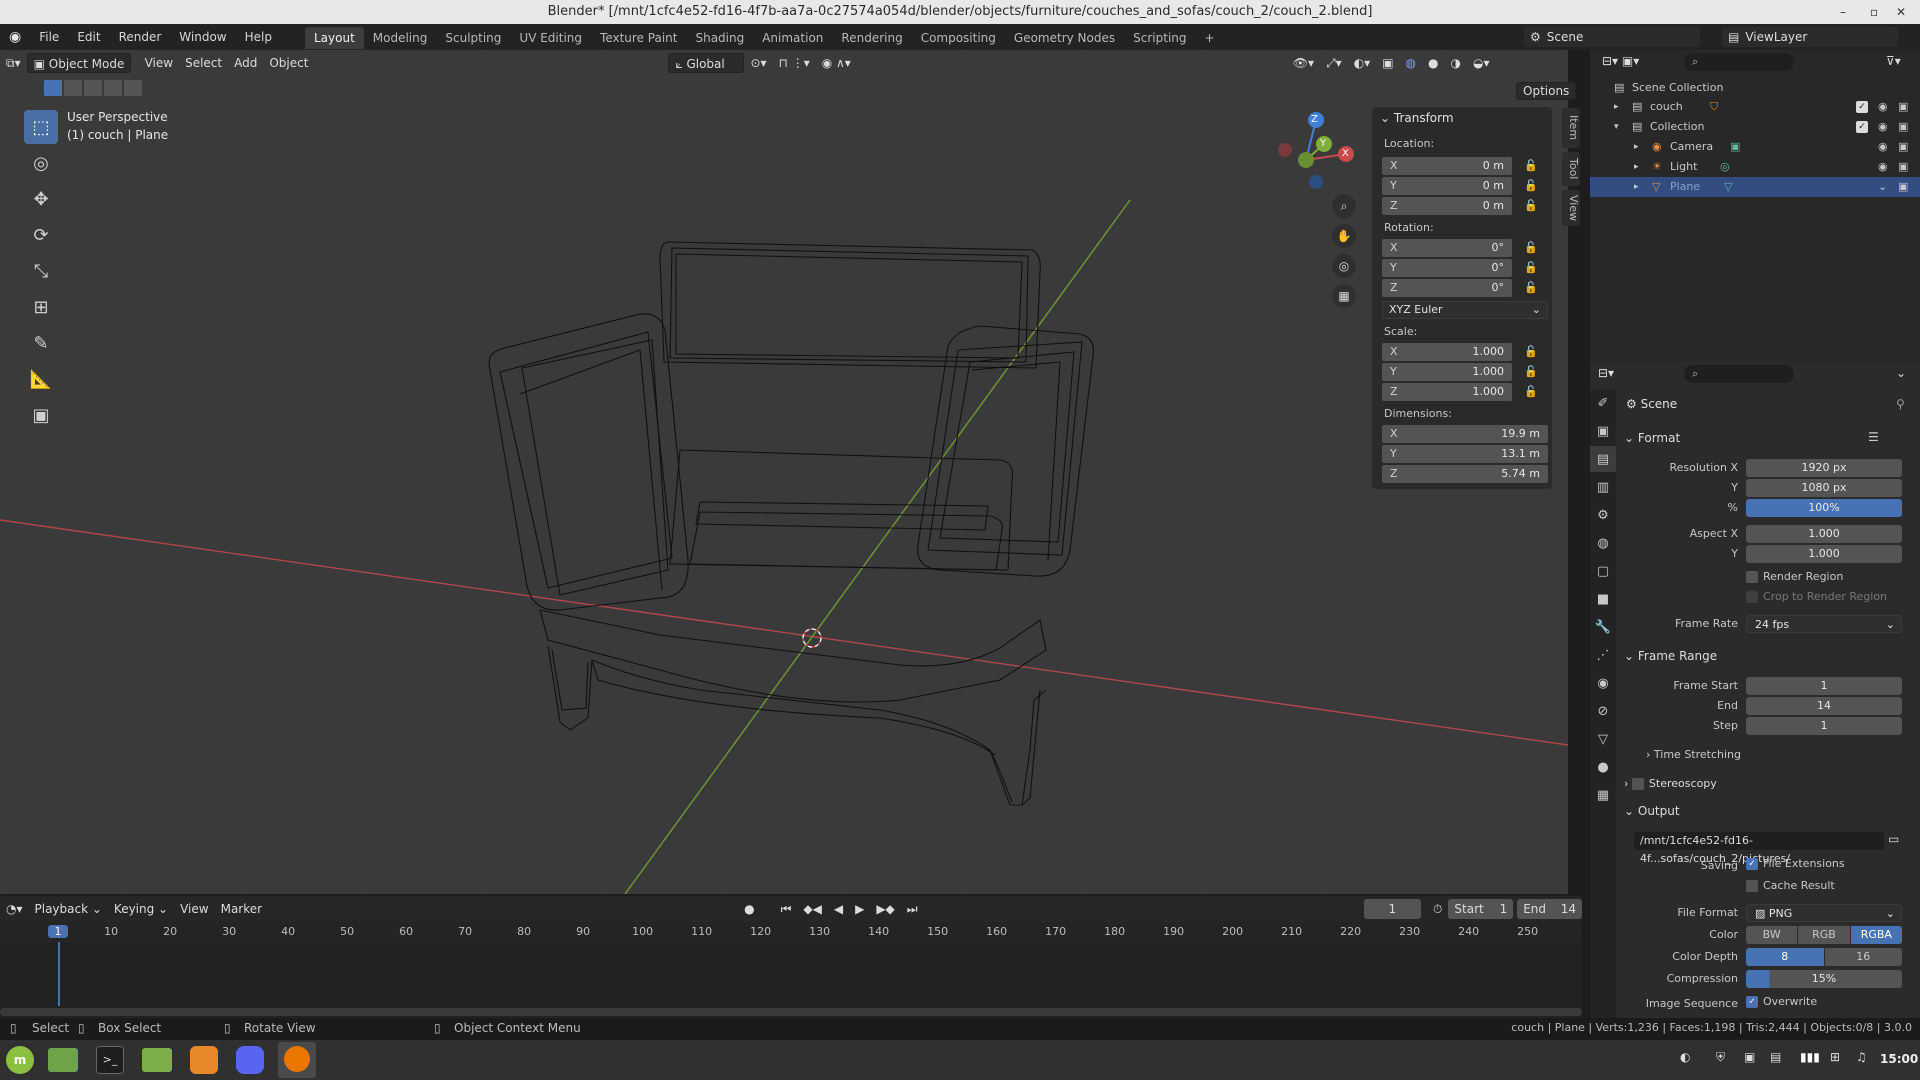 This screenshot has height=1080, width=1920. What do you see at coordinates (1603, 627) in the screenshot?
I see `modifier-tab-icon: 🔧` at bounding box center [1603, 627].